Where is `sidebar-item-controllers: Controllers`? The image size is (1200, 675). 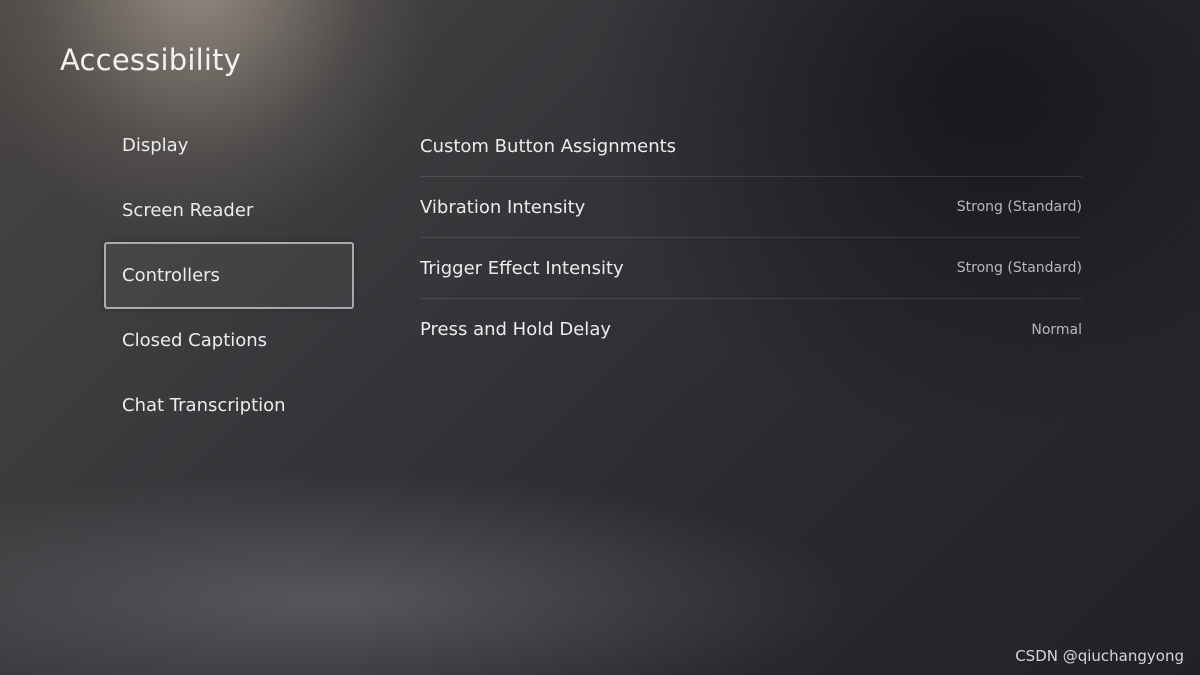
sidebar-item-controllers: Controllers is located at coordinates (229, 275).